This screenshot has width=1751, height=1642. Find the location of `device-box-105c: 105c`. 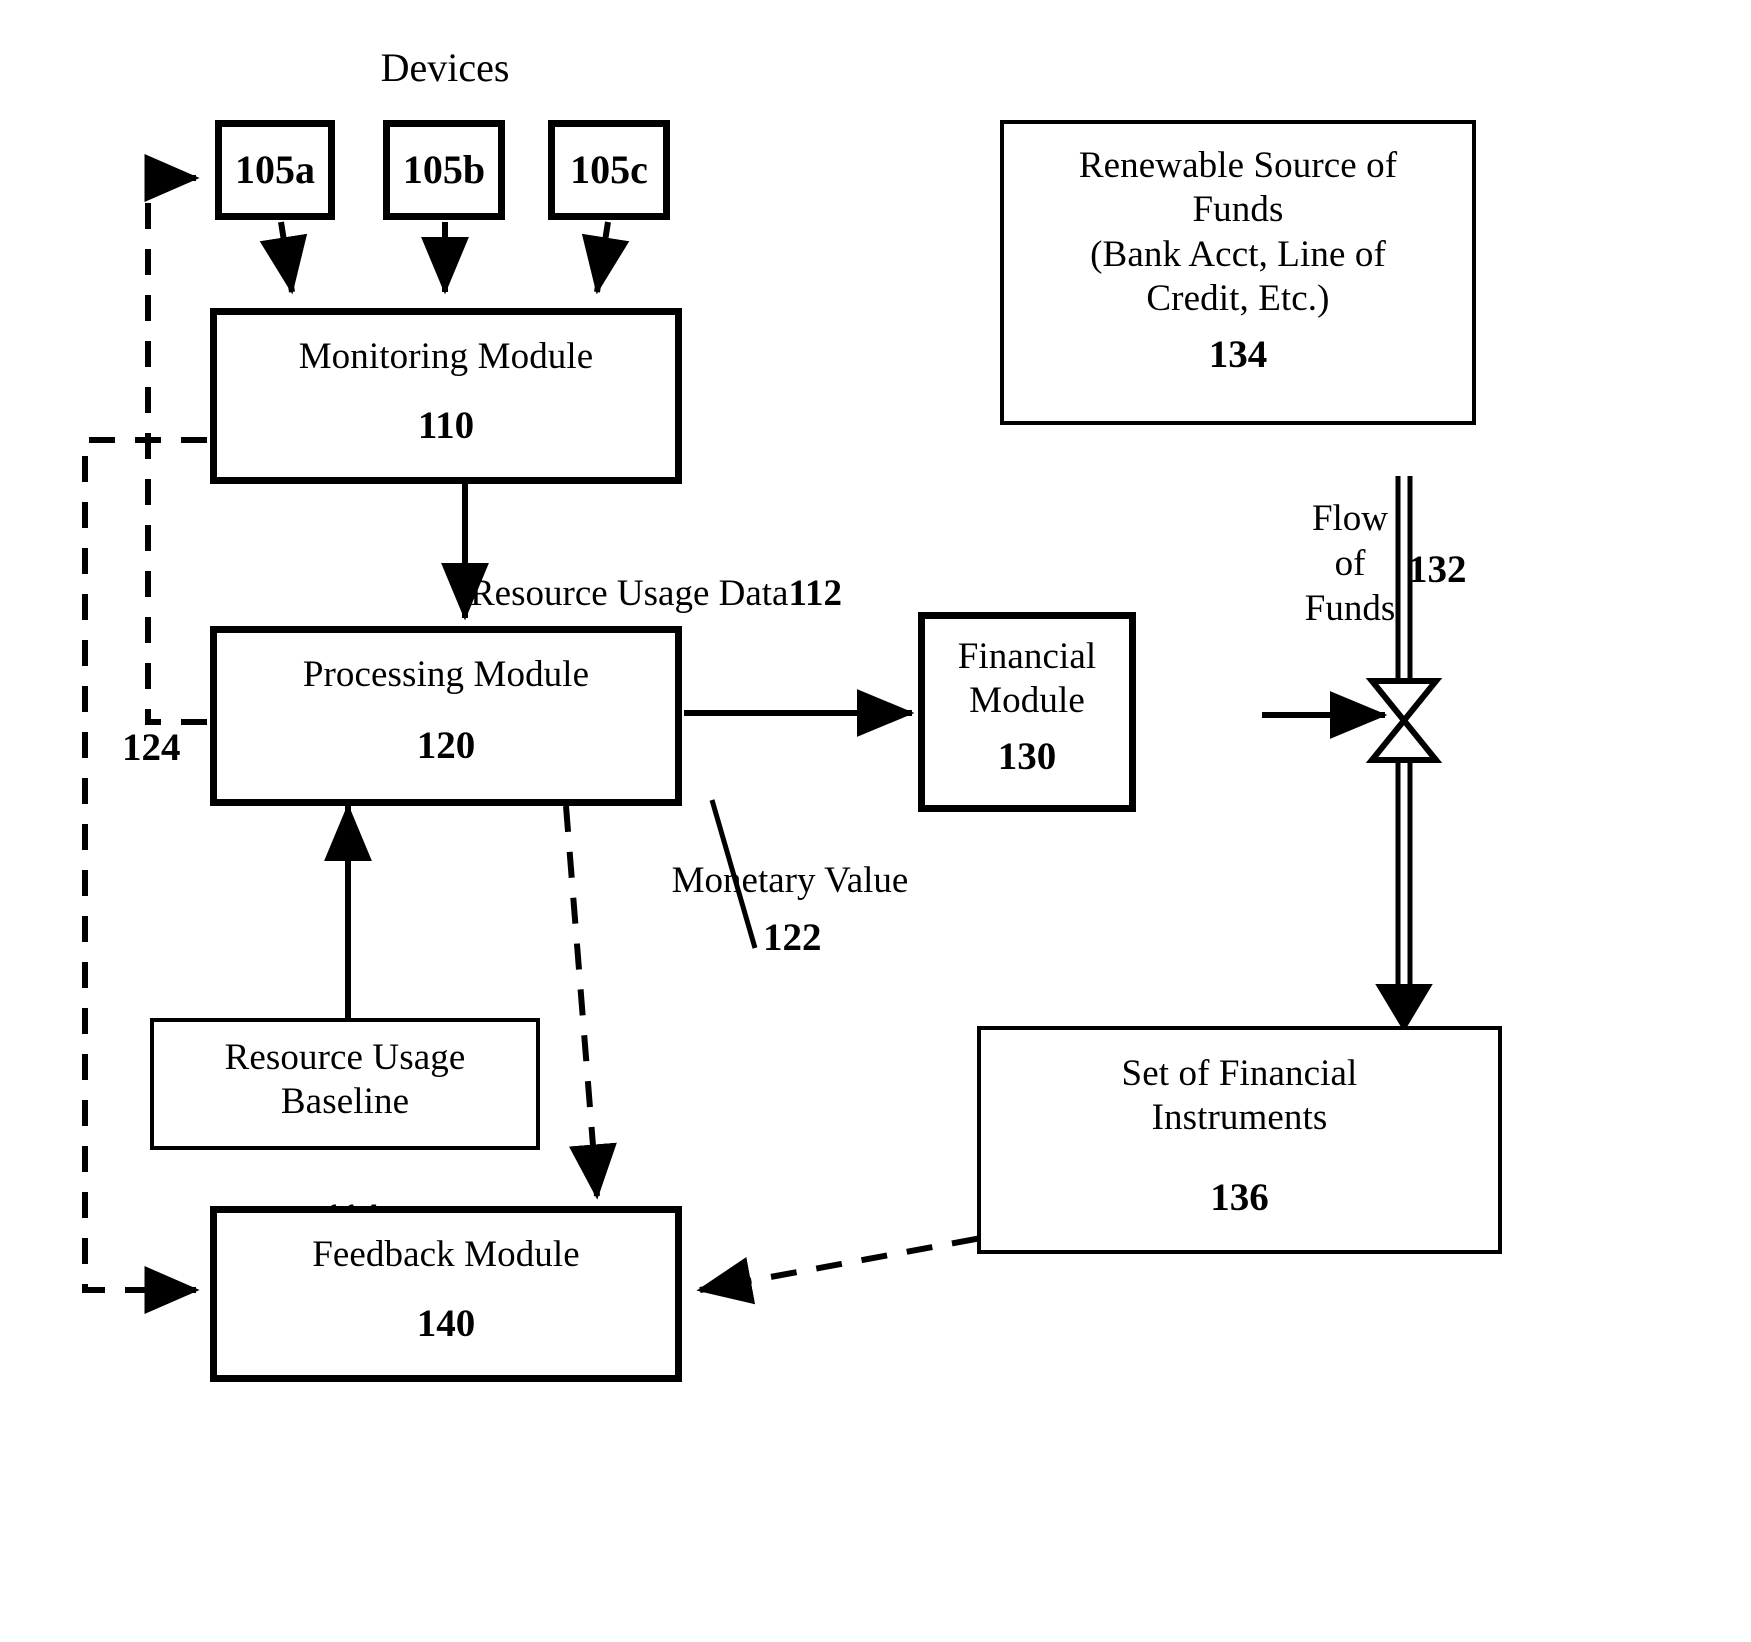

device-box-105c: 105c is located at coordinates (609, 170).